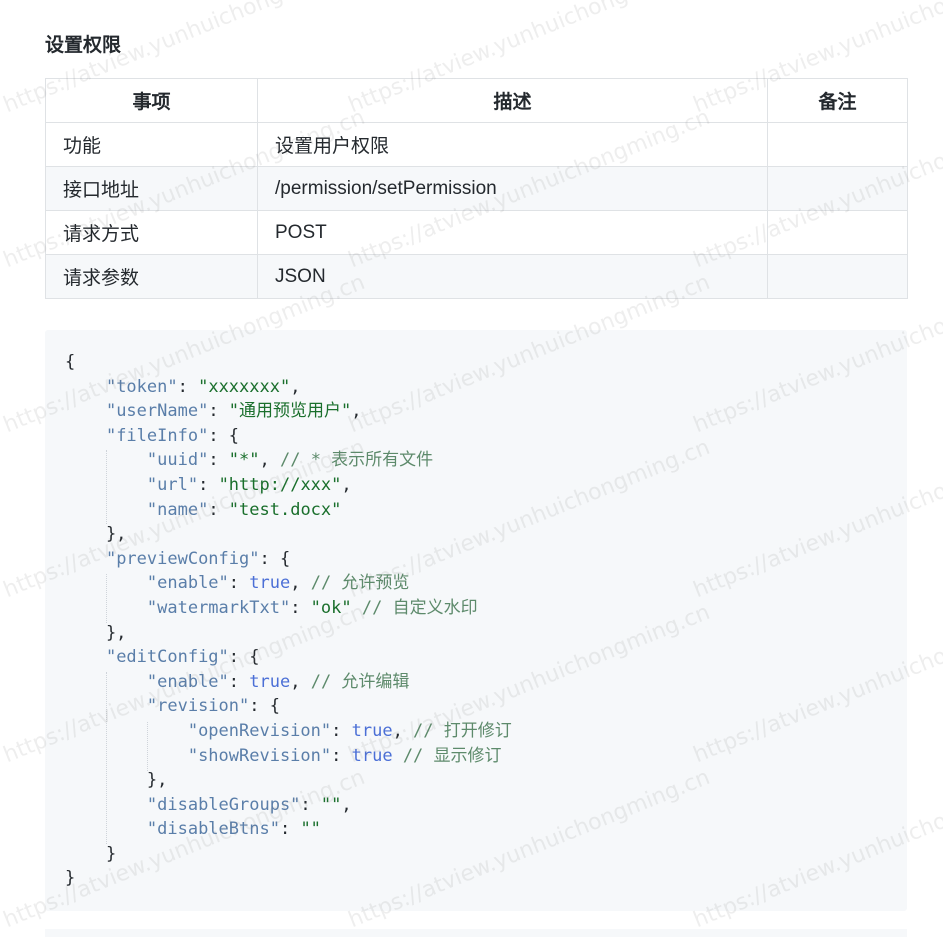  Describe the element at coordinates (249, 484) in the screenshot. I see `code-line: "url": "http://xxx",` at that location.